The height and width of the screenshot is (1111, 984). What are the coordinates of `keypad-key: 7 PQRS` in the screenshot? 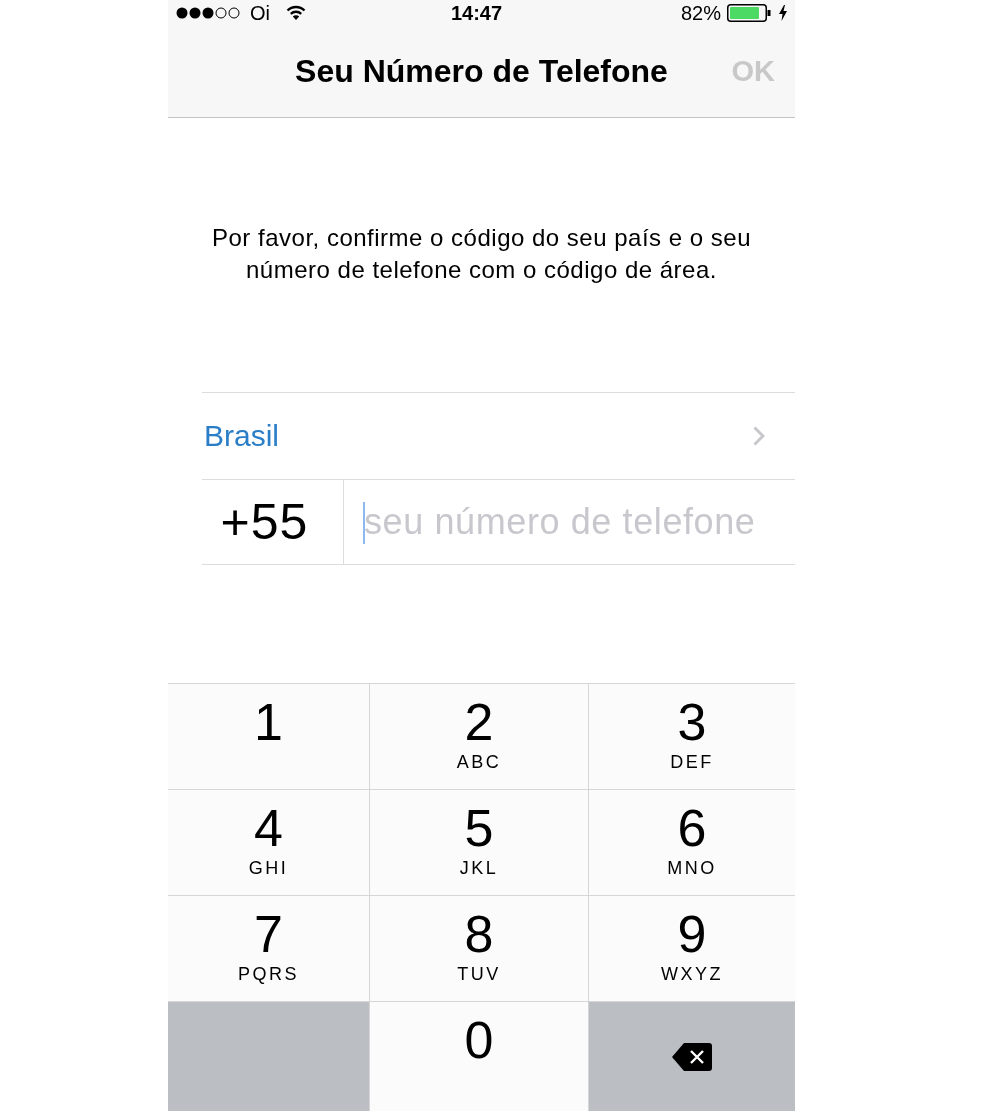 It's located at (268, 948).